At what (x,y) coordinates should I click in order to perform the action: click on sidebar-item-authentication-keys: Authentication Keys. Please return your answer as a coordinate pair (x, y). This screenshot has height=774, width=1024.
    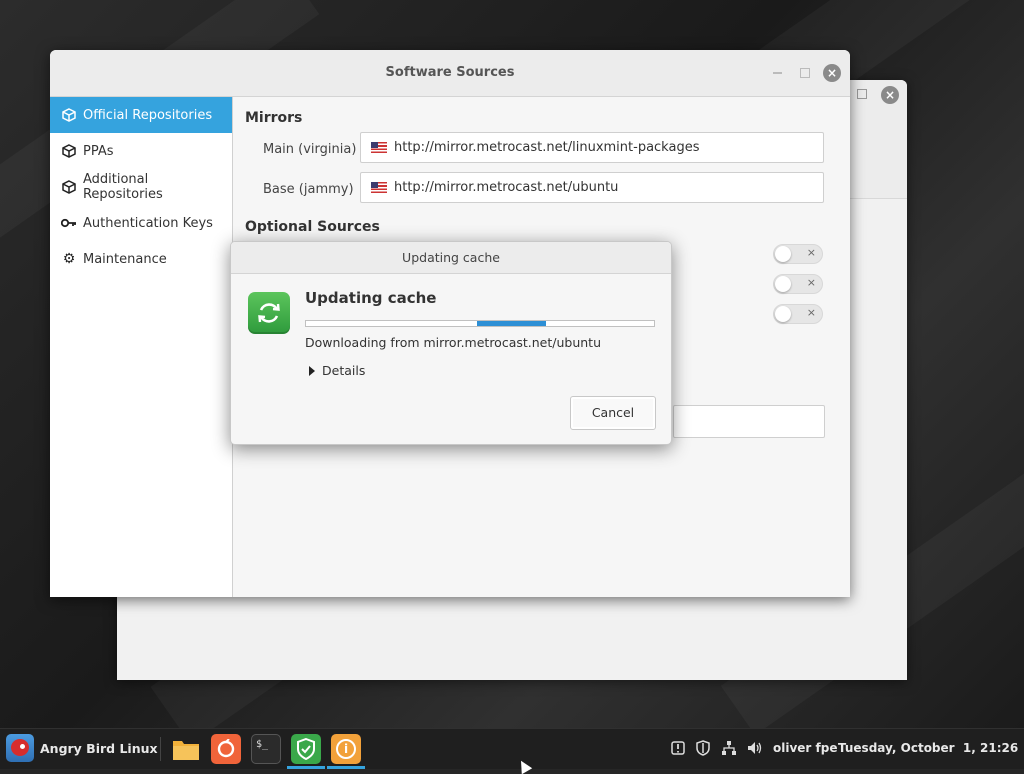
    Looking at the image, I should click on (141, 223).